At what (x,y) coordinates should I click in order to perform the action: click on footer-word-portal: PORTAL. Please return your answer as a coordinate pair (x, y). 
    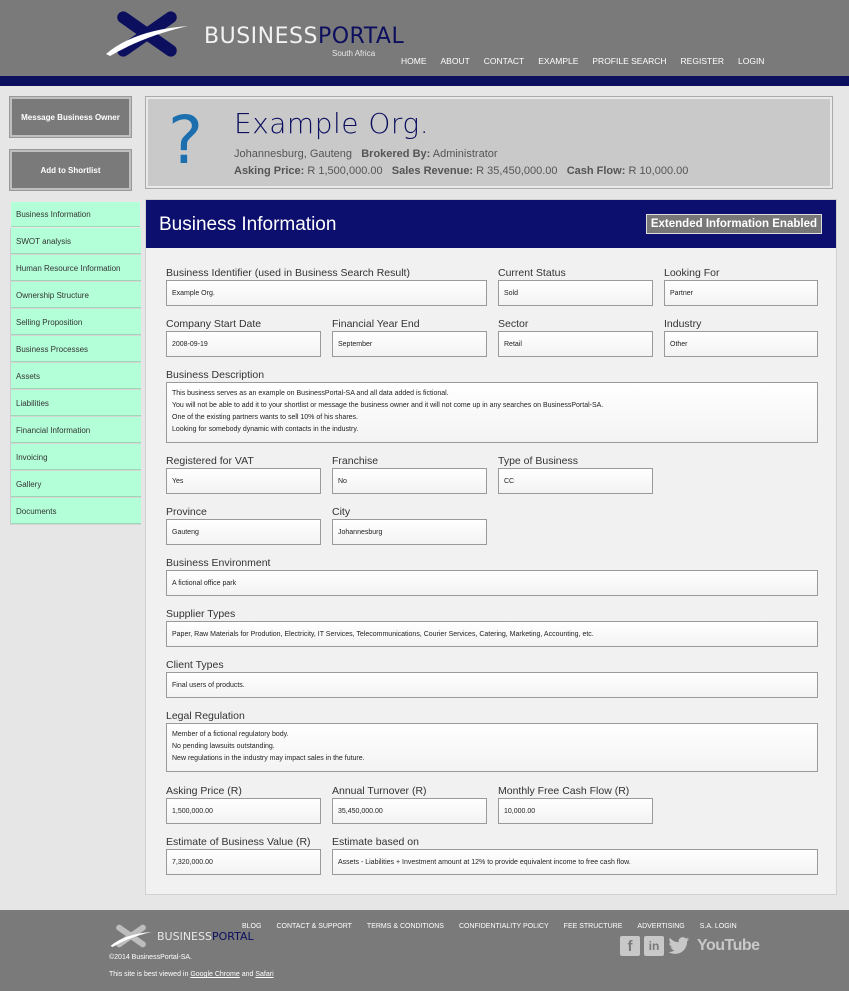
    Looking at the image, I should click on (232, 936).